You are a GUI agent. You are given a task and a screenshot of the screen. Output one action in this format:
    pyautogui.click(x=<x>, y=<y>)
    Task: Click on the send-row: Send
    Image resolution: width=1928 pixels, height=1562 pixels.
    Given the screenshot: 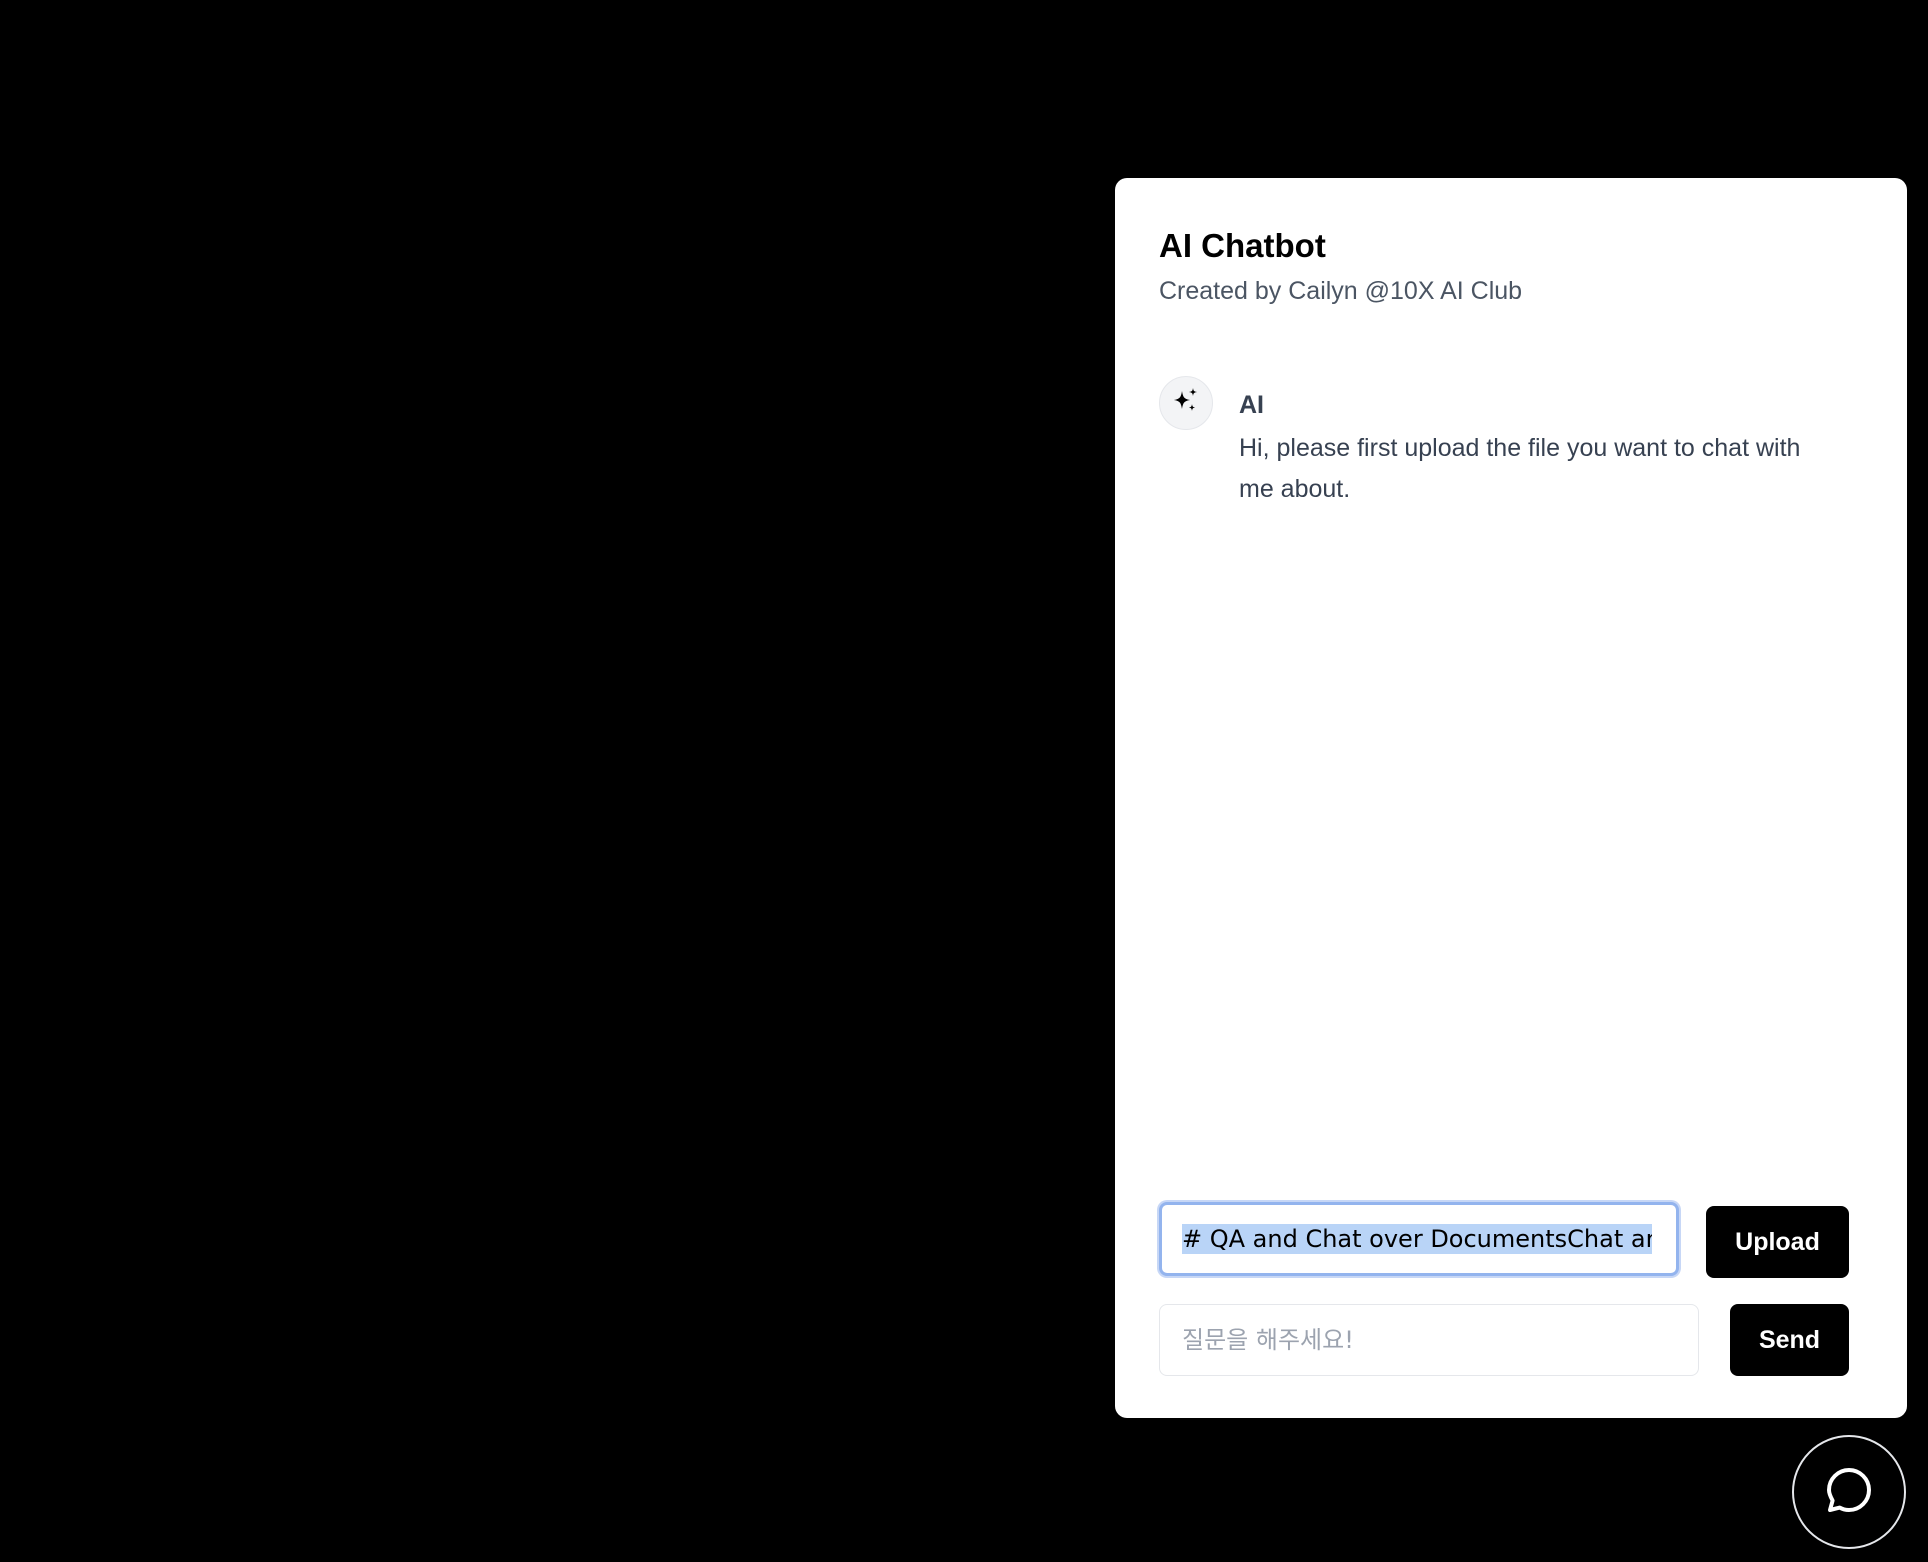 What is the action you would take?
    pyautogui.click(x=1504, y=1339)
    